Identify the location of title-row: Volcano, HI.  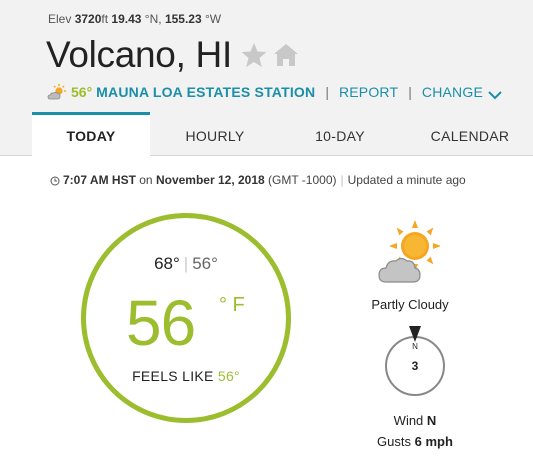
(173, 55).